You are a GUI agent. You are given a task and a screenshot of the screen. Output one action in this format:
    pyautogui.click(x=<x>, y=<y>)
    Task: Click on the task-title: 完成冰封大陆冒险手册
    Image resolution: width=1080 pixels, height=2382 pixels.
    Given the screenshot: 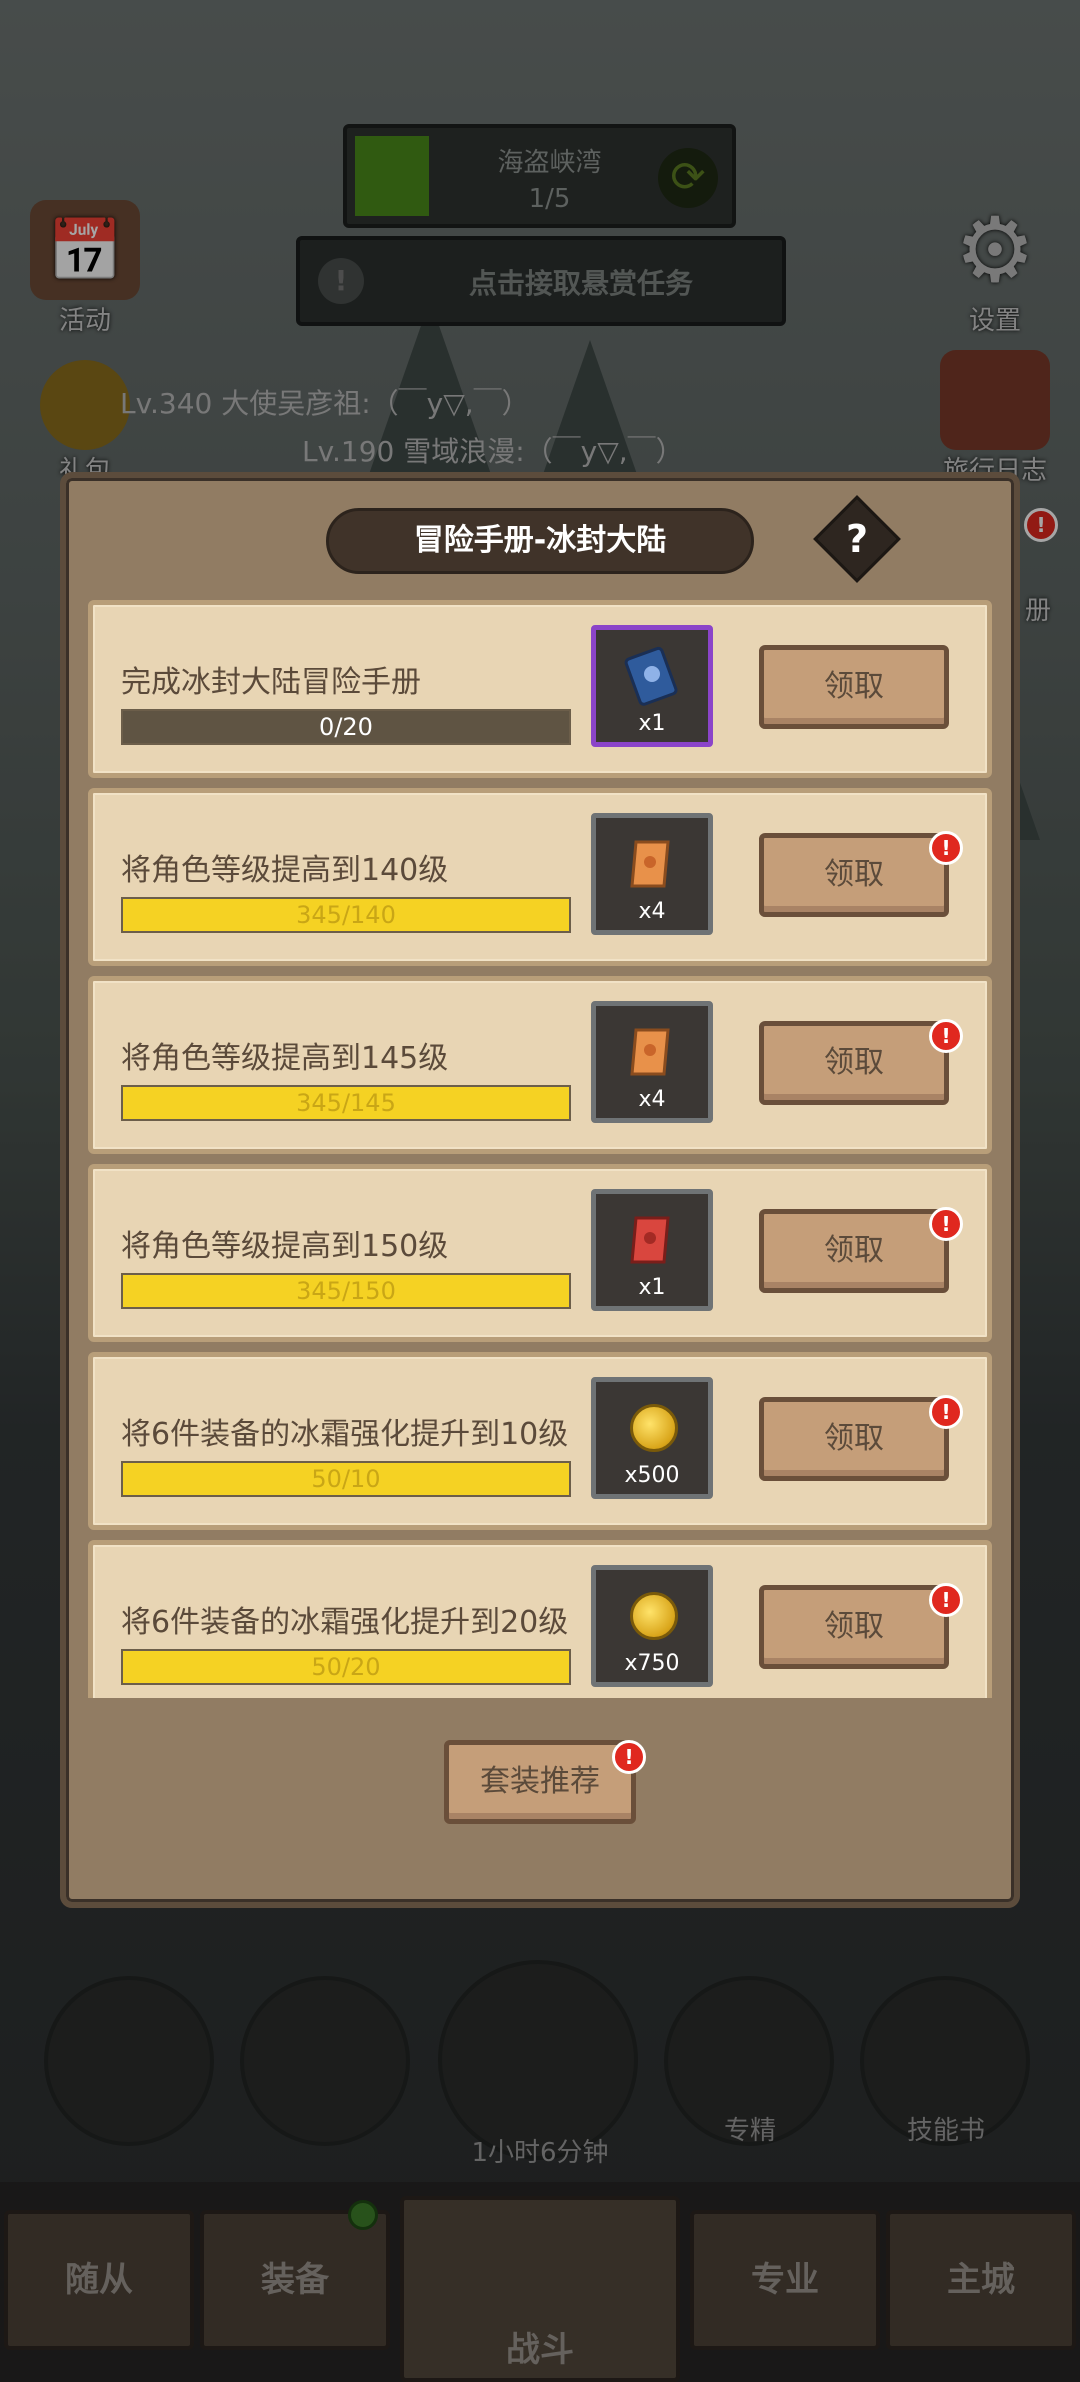 What is the action you would take?
    pyautogui.click(x=271, y=682)
    